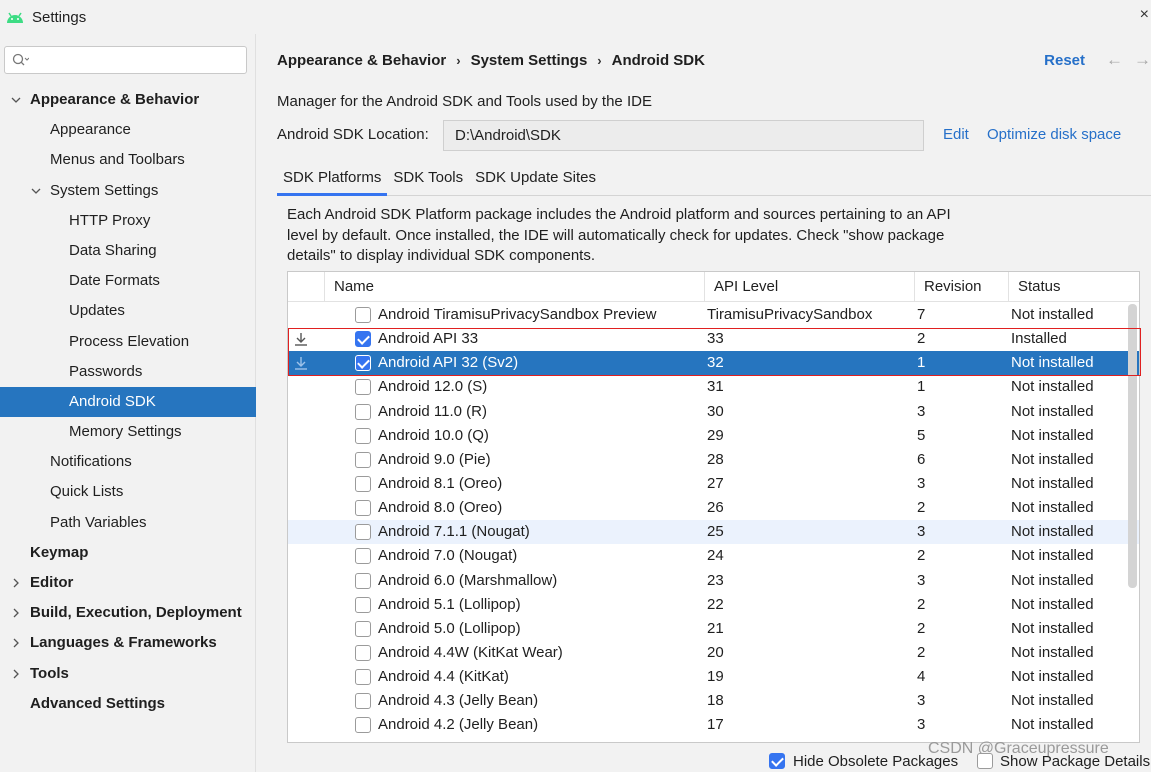 Image resolution: width=1151 pixels, height=772 pixels. I want to click on breadcrumb-item: System Settings, so click(529, 60).